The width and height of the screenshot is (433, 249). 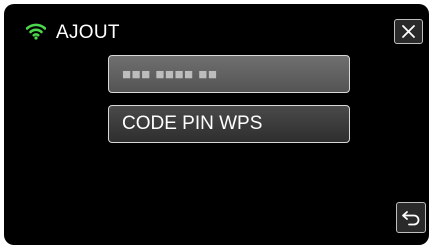 I want to click on header: AJOUT, so click(x=88, y=33).